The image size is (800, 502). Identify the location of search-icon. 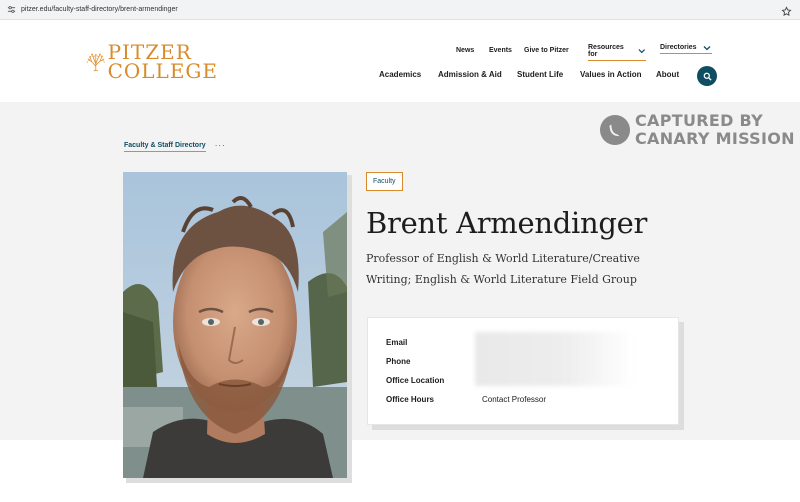
(707, 76).